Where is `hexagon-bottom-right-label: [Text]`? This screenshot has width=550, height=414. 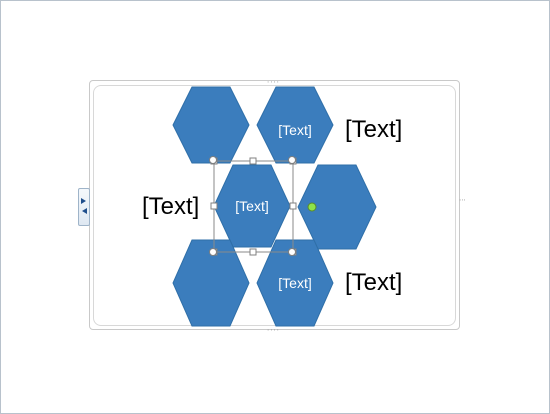 hexagon-bottom-right-label: [Text] is located at coordinates (294, 283).